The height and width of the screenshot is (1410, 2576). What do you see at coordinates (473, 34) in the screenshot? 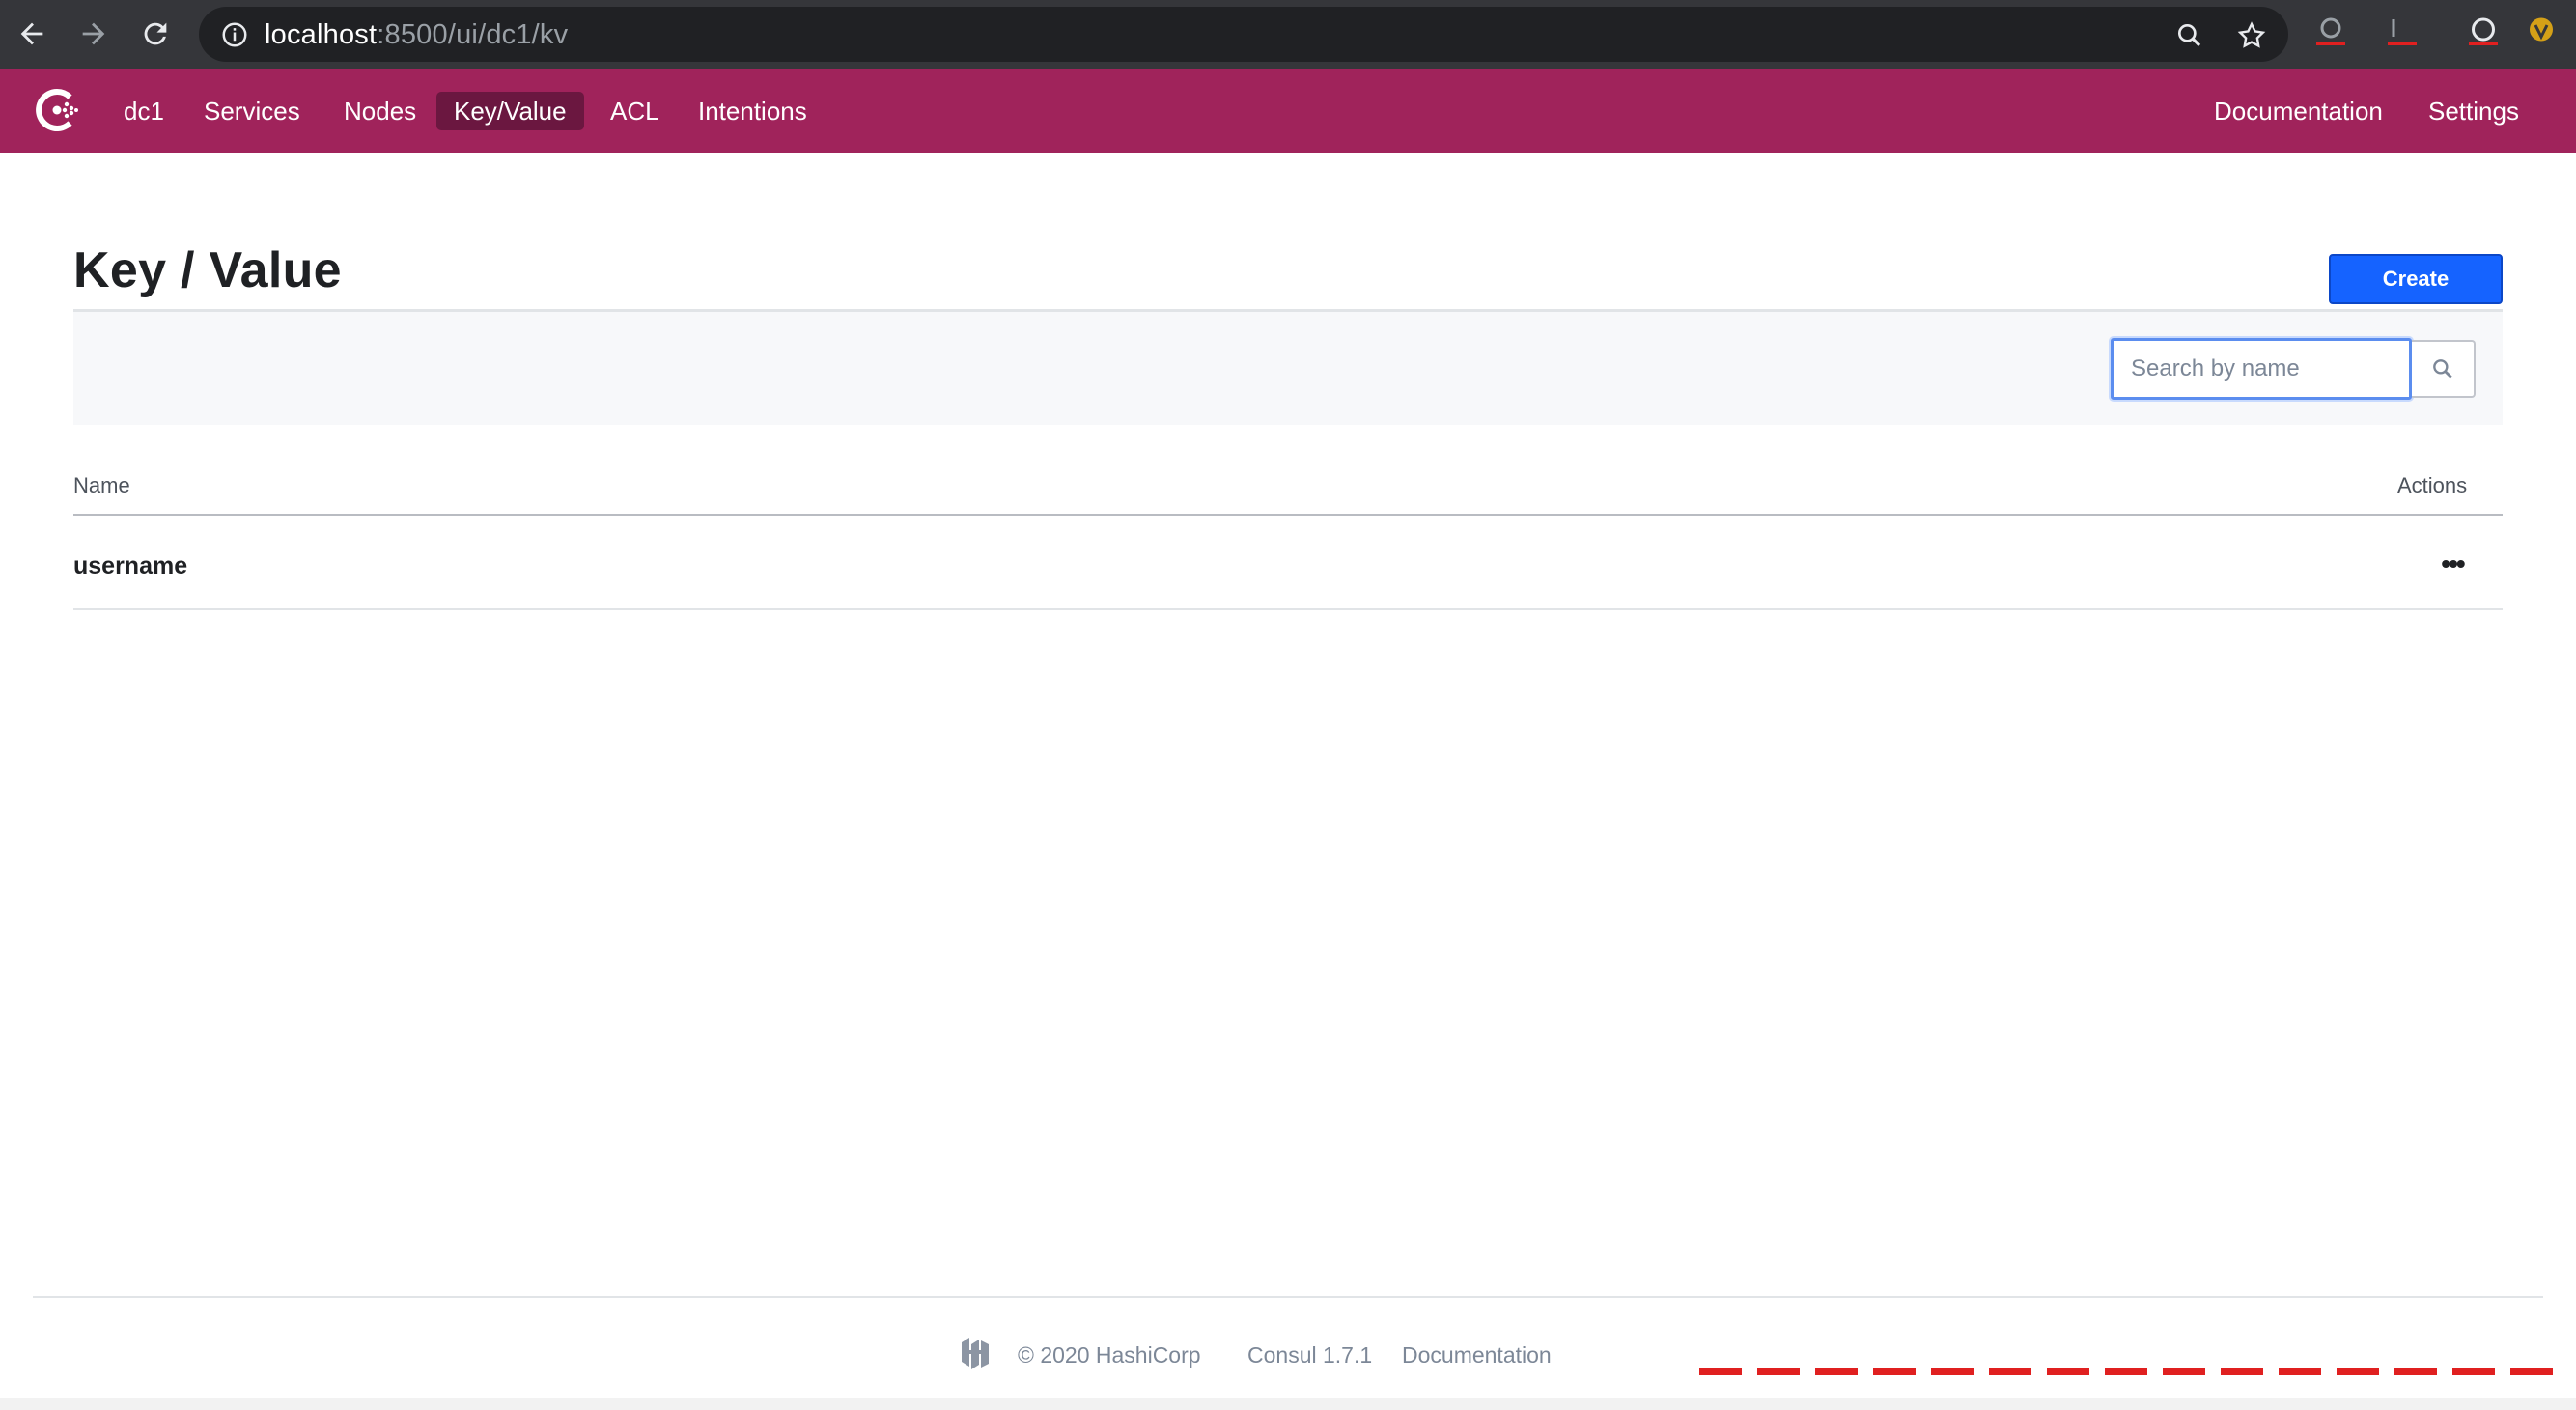
I see `url-path: :8500/ui/dc1/kv` at bounding box center [473, 34].